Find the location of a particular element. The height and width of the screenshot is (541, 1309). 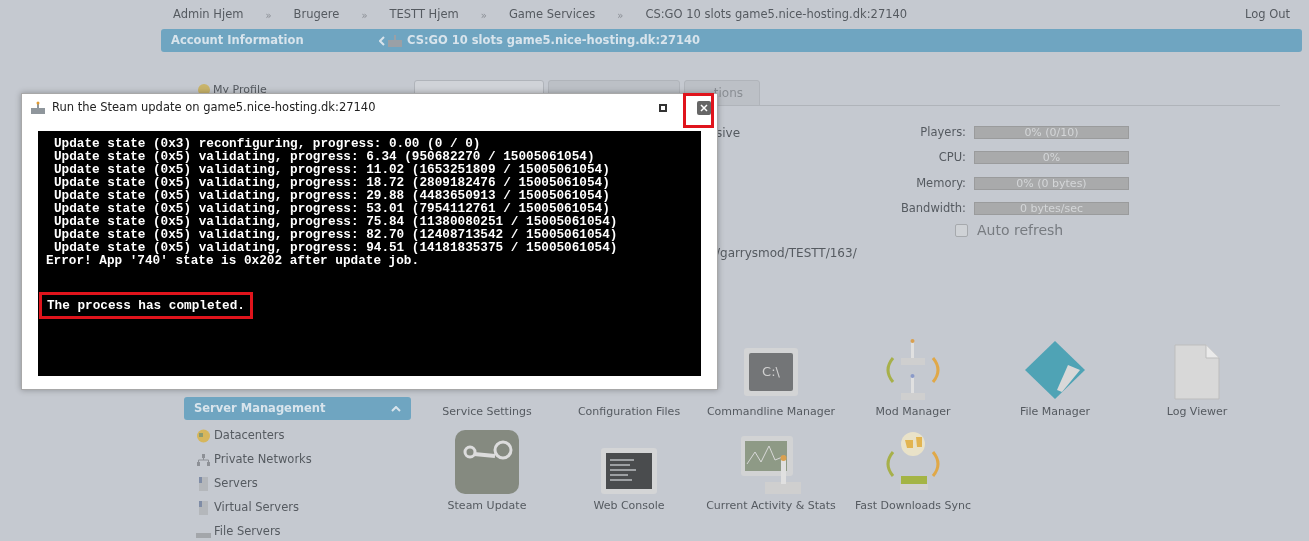

console-line: Update state (0x5) validating, progress: 18.72 (2809182476 / 15005061054) is located at coordinates (332, 182).